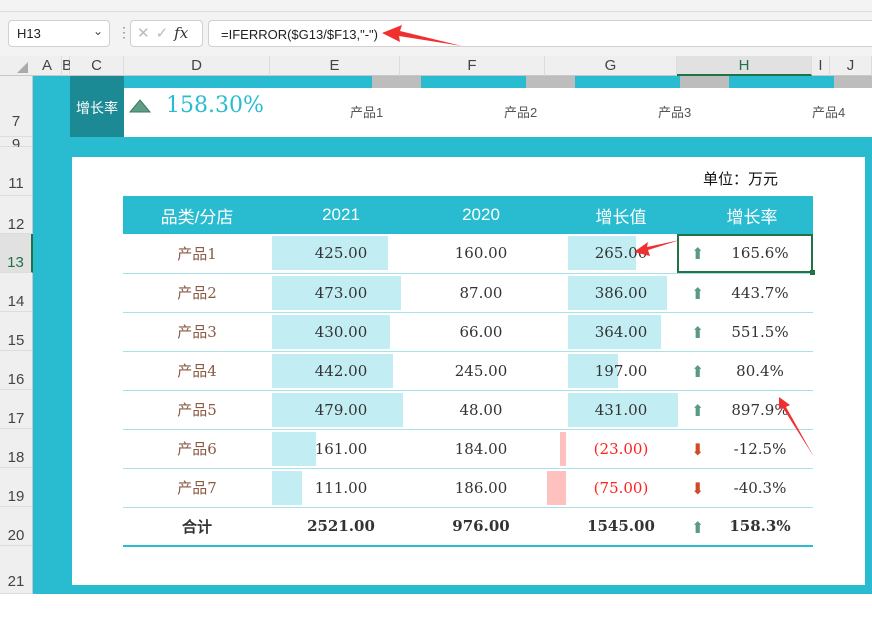 Image resolution: width=872 pixels, height=618 pixels. What do you see at coordinates (181, 33) in the screenshot?
I see `fx-icon: fx` at bounding box center [181, 33].